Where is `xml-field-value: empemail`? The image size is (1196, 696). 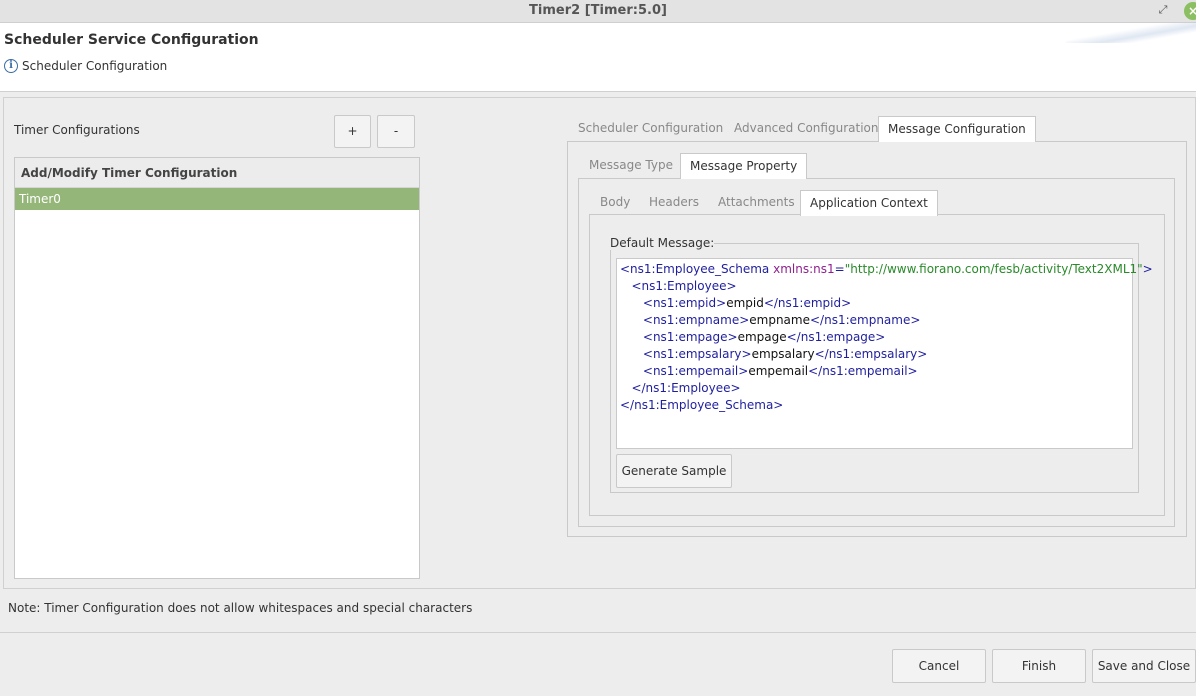
xml-field-value: empemail is located at coordinates (778, 371).